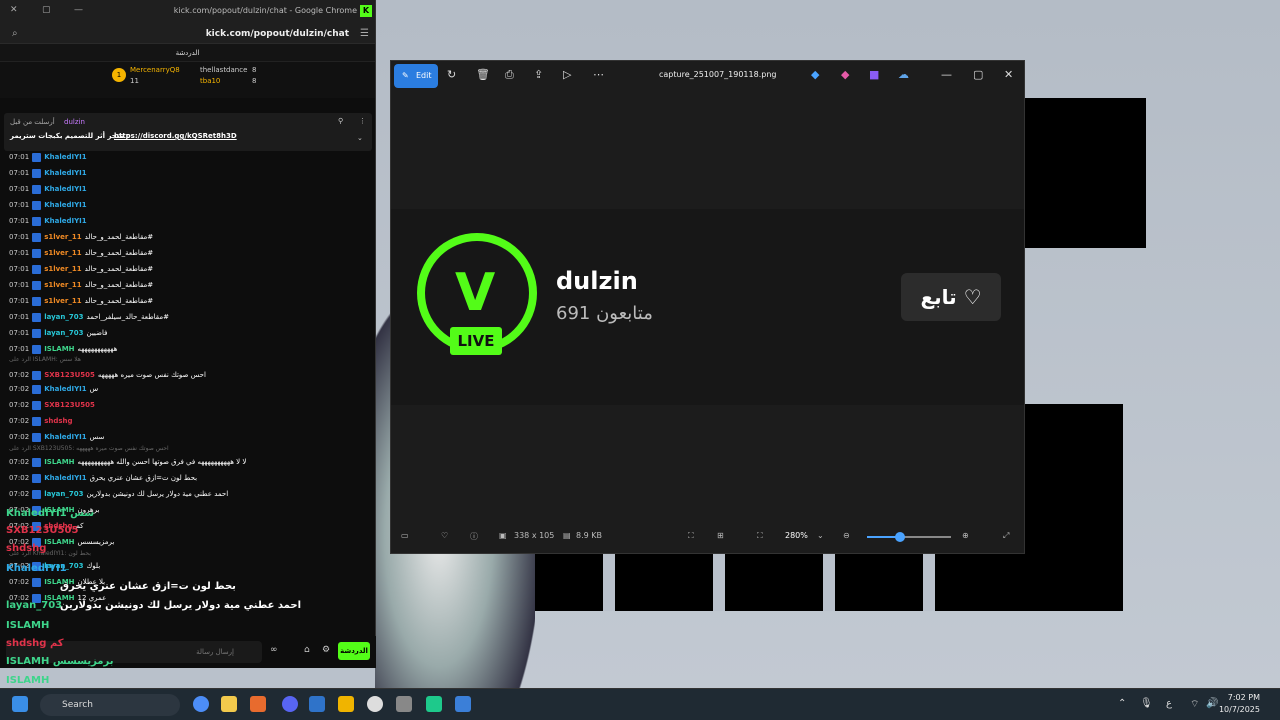  Describe the element at coordinates (210, 81) in the screenshot. I see `gifter-name: tba10` at that location.